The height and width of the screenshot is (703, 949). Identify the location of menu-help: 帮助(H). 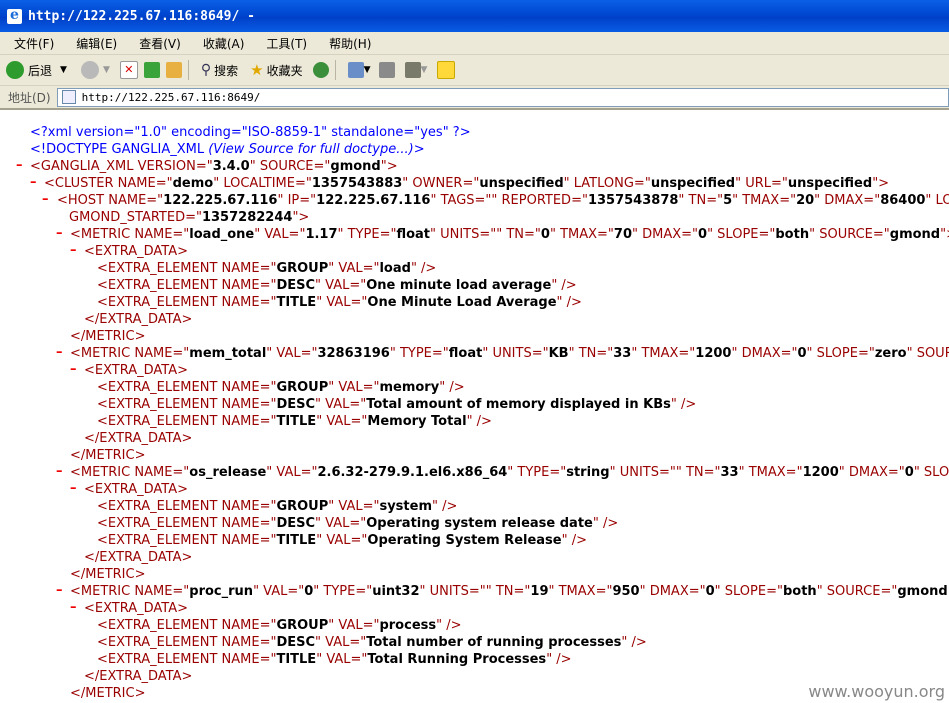
(350, 43).